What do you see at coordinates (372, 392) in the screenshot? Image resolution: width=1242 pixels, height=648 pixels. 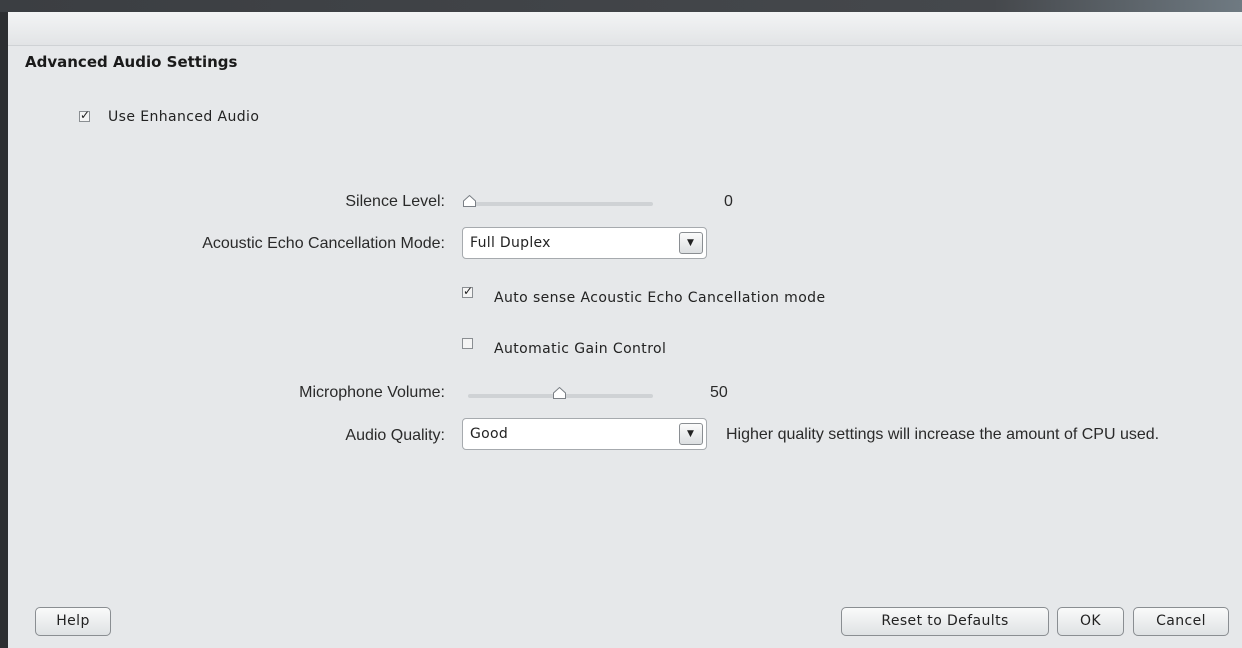 I see `microphone-volume-label: Microphone Volume:` at bounding box center [372, 392].